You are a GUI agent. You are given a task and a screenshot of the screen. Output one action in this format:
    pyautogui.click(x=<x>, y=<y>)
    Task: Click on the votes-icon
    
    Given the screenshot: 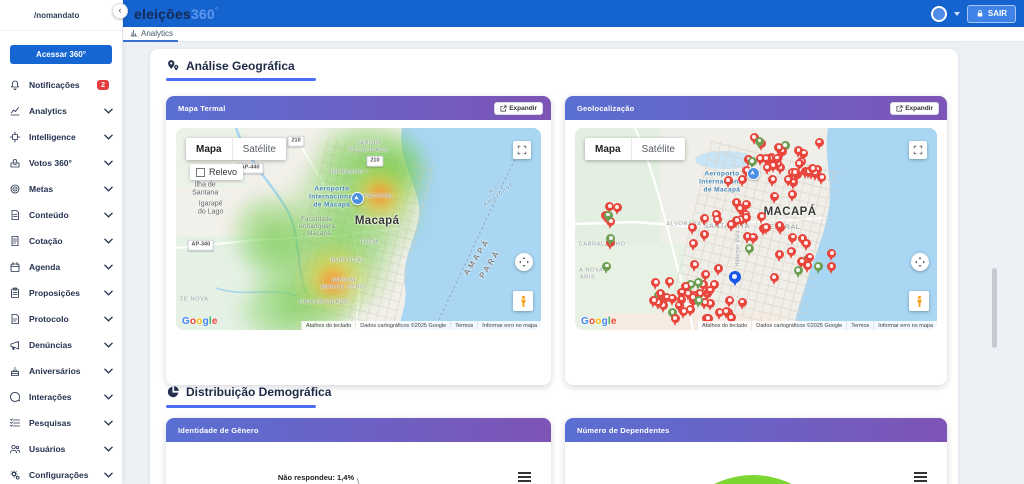 What is the action you would take?
    pyautogui.click(x=15, y=163)
    